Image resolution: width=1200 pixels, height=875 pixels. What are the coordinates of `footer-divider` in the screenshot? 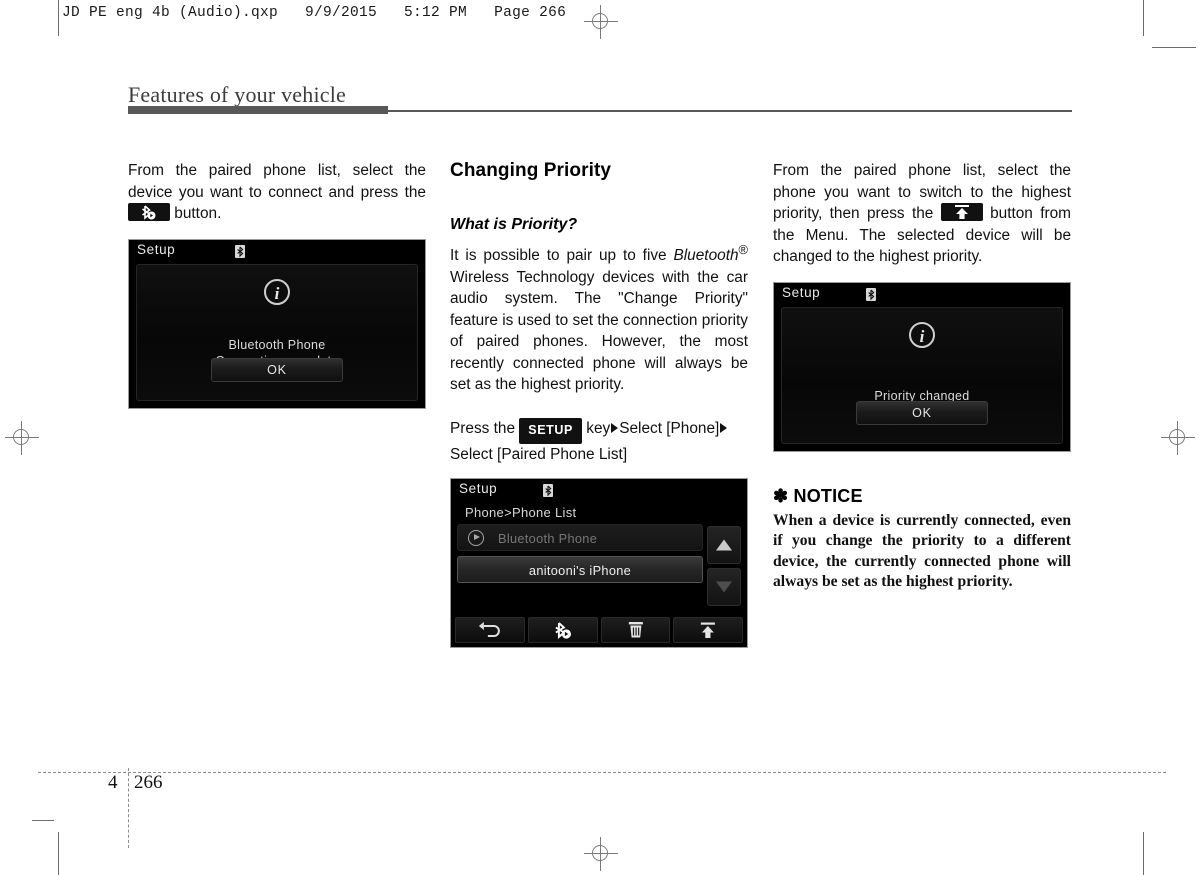 It's located at (602, 772).